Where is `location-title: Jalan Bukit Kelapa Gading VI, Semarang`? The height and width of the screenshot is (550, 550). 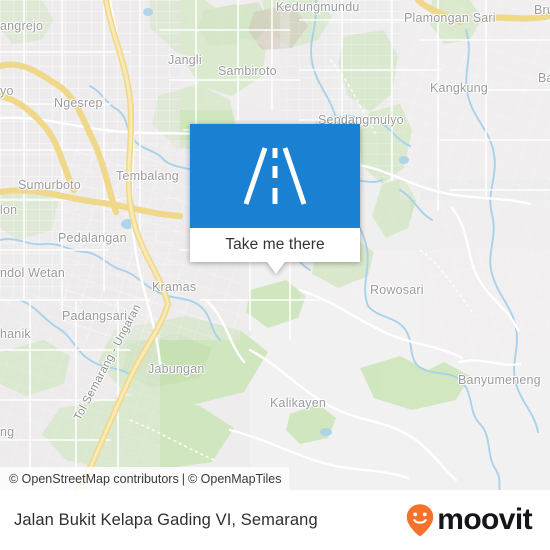 location-title: Jalan Bukit Kelapa Gading VI, Semarang is located at coordinates (166, 519).